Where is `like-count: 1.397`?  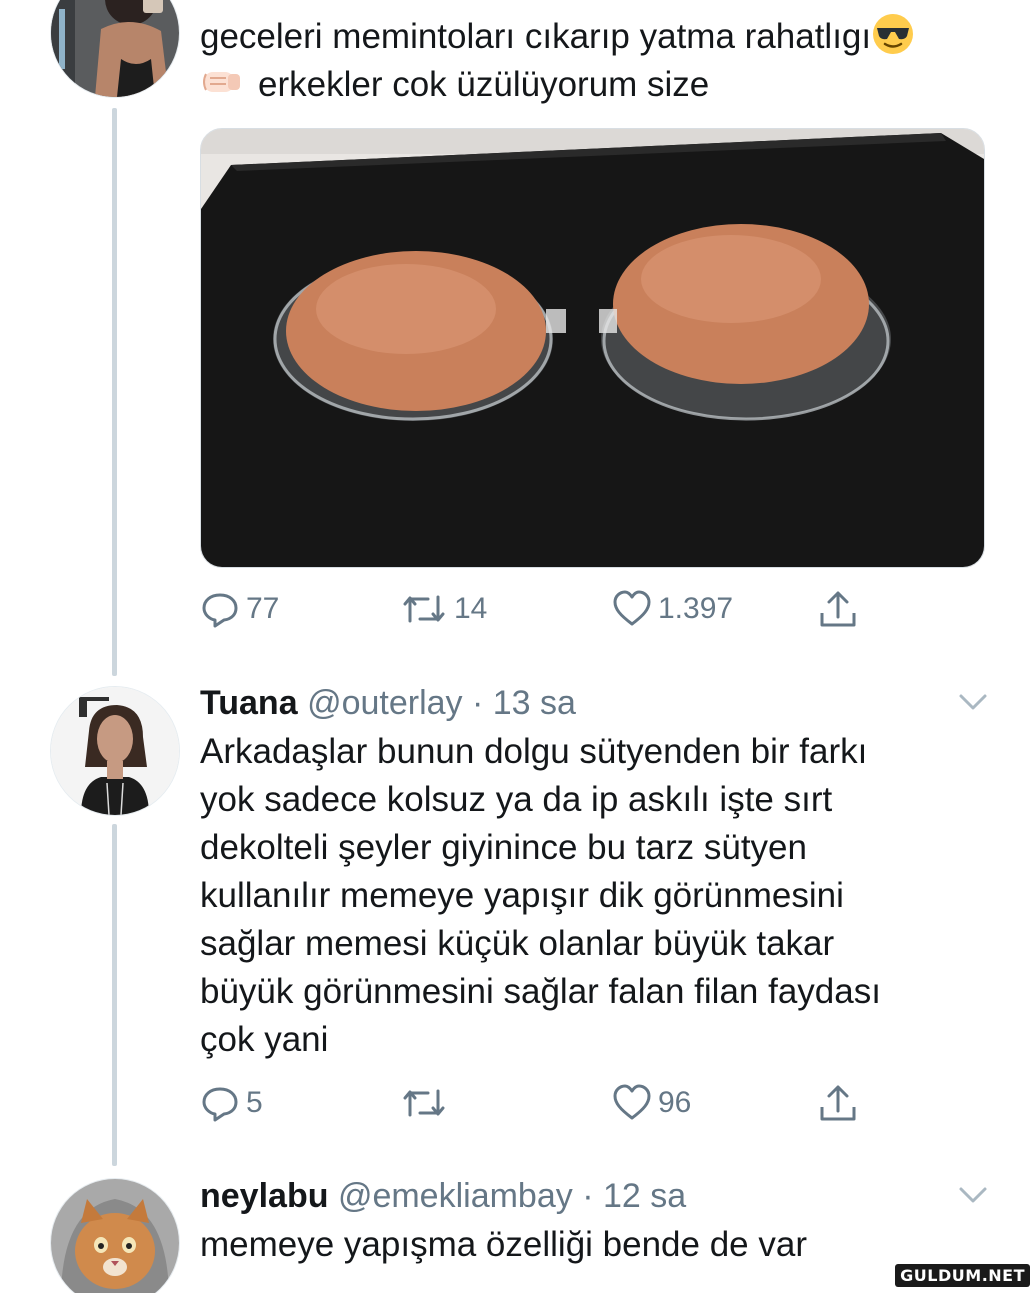
like-count: 1.397 is located at coordinates (696, 608).